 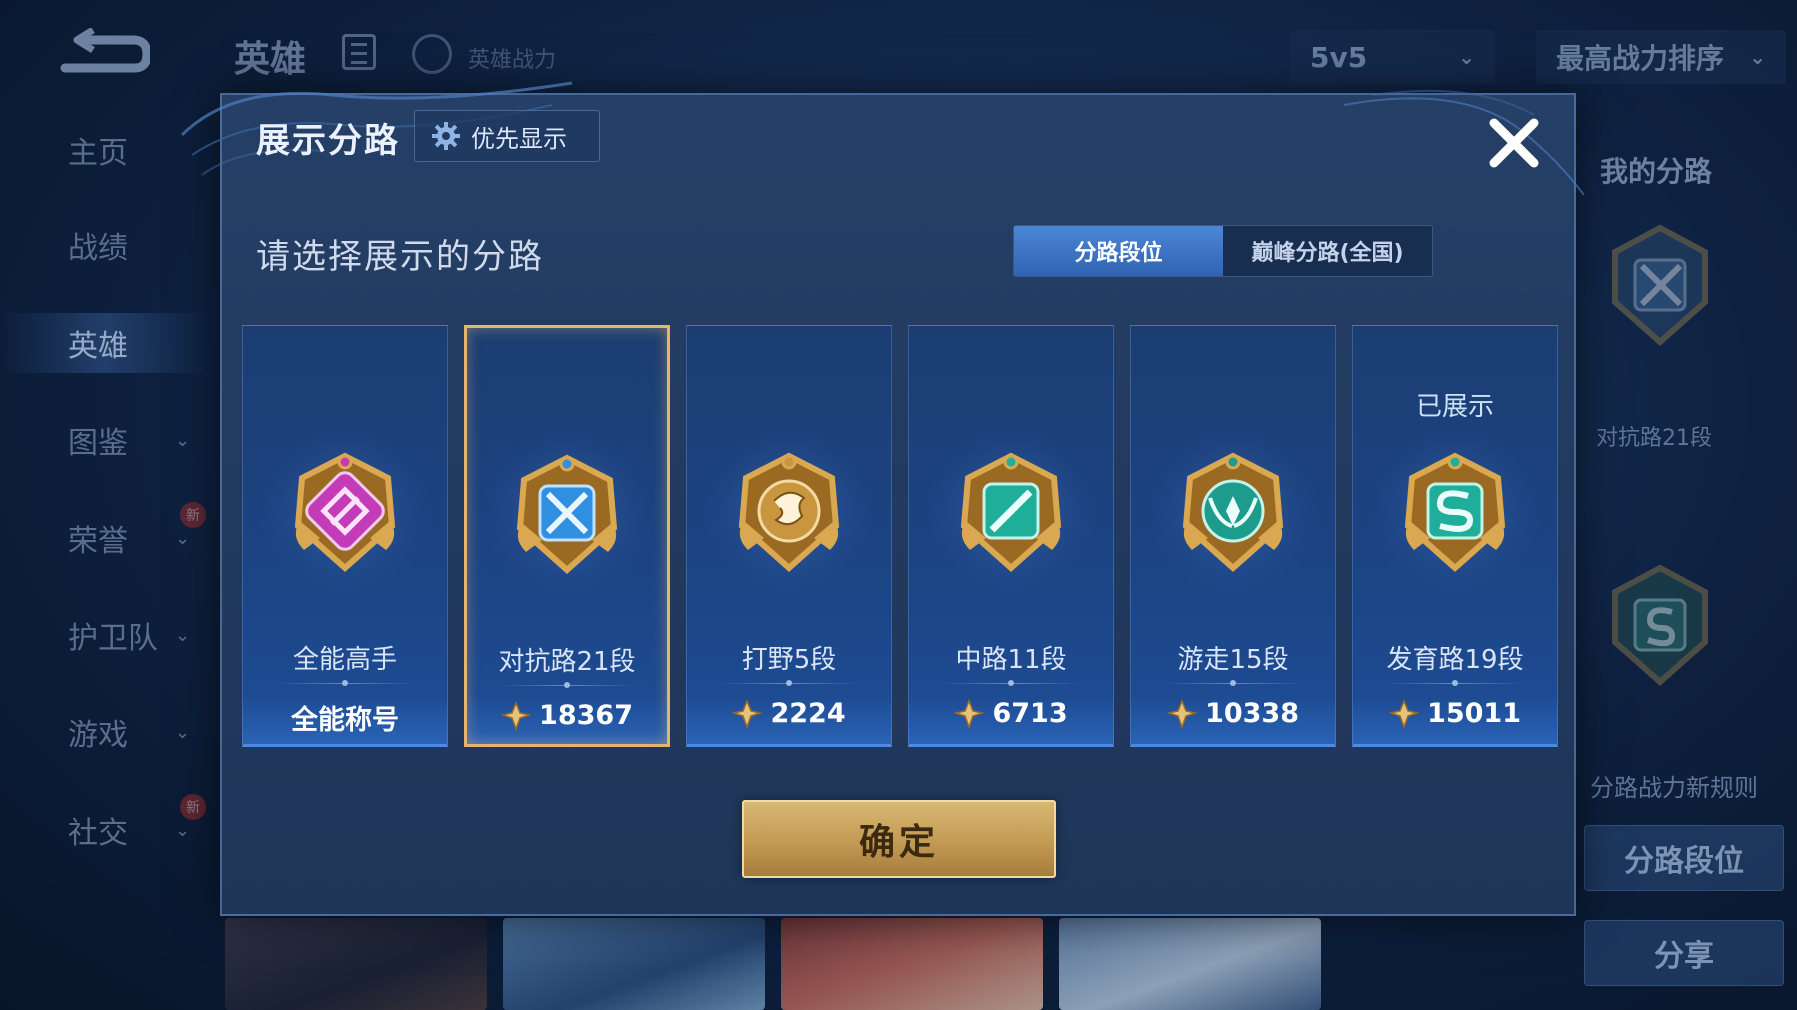 What do you see at coordinates (1233, 660) in the screenshot?
I see `lane-name: 游走15段` at bounding box center [1233, 660].